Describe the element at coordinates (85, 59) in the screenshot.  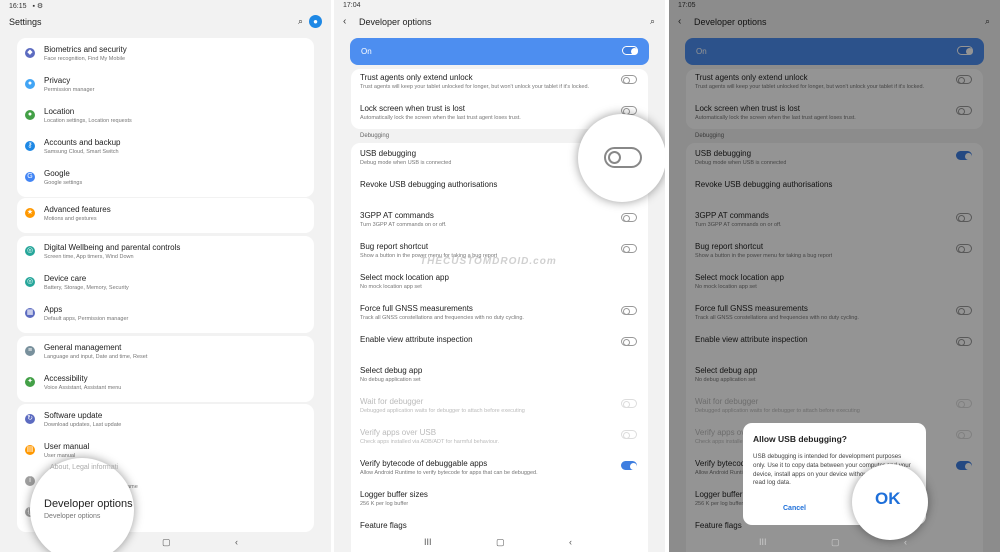
I see `settings-item-subtitle: Face recognition, Find My Mobile` at that location.